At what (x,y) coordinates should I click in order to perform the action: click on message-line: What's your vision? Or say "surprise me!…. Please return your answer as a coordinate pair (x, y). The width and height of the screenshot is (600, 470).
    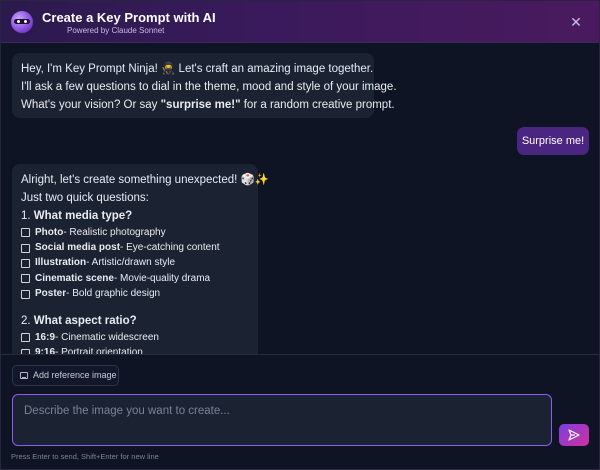
    Looking at the image, I should click on (208, 105).